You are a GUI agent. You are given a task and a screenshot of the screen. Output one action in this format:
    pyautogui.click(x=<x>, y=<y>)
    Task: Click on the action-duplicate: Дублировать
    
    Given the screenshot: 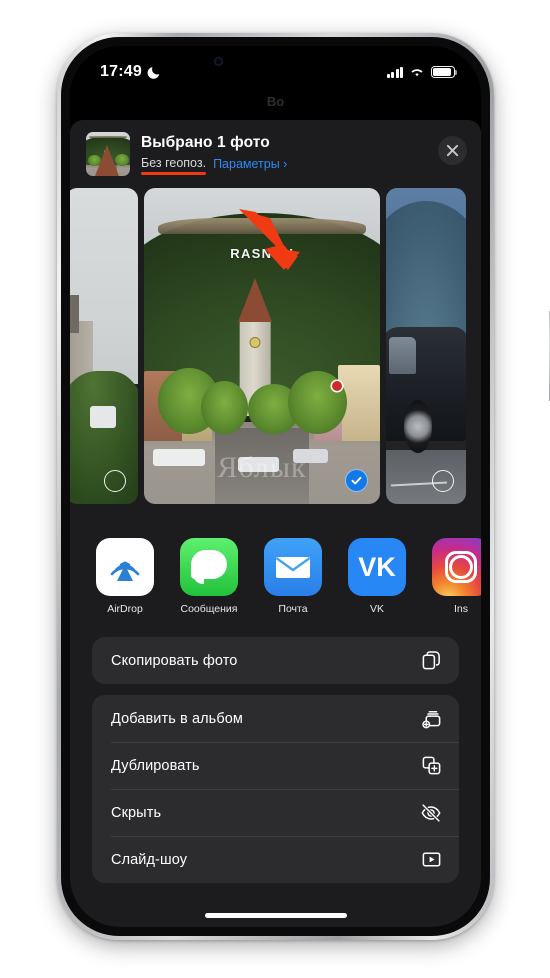 What is the action you would take?
    pyautogui.click(x=275, y=765)
    